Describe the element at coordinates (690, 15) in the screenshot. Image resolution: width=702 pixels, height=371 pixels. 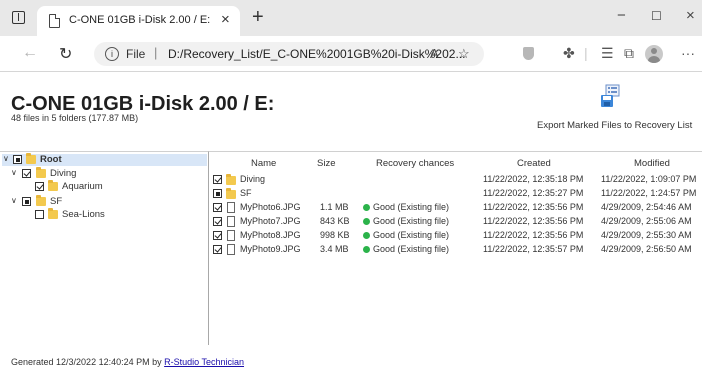
I see `close-window-icon: ×` at that location.